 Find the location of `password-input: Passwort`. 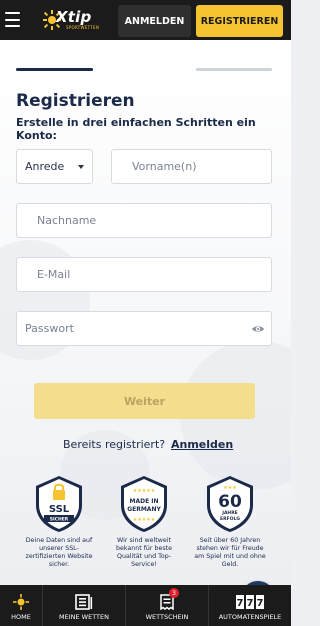

password-input: Passwort is located at coordinates (144, 328).